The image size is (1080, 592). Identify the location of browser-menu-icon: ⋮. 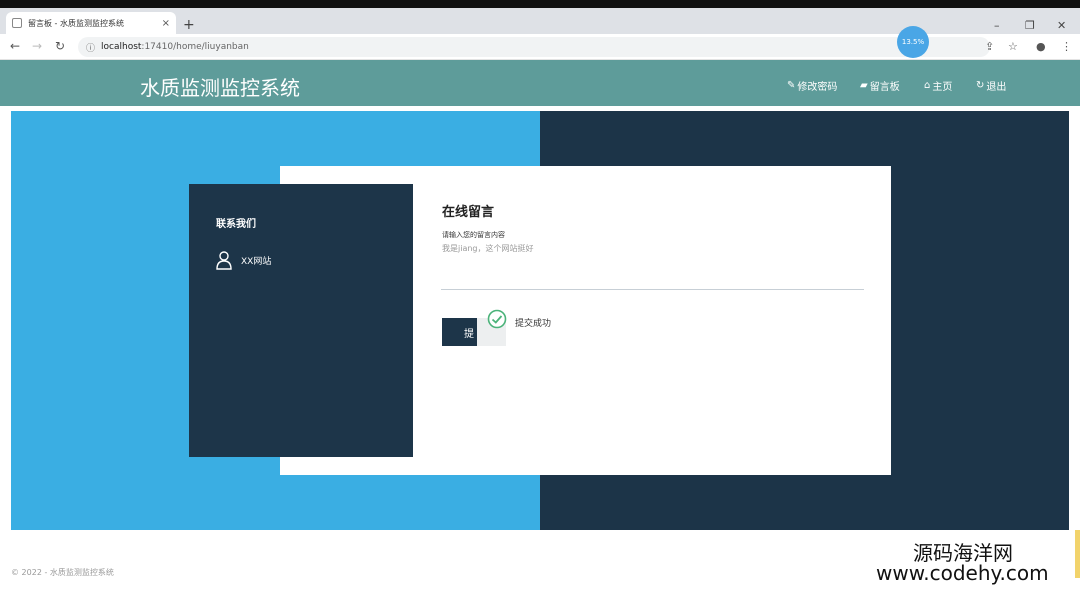
(1066, 46).